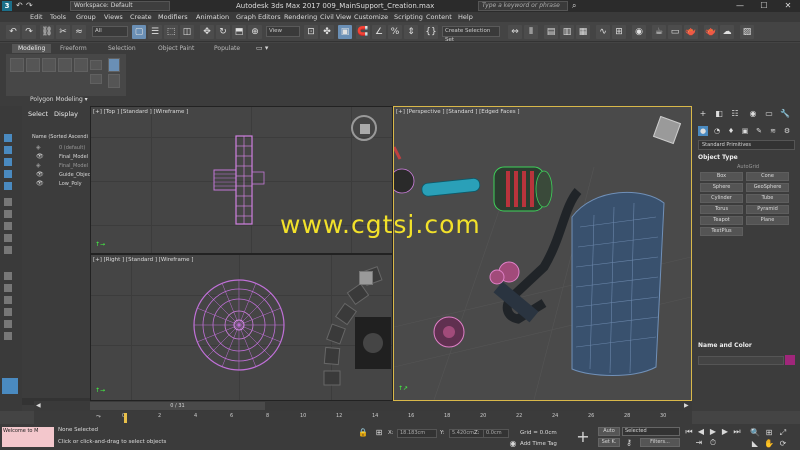 The height and width of the screenshot is (450, 800). What do you see at coordinates (122, 48) in the screenshot?
I see `ribbon-tab-selection: Selection` at bounding box center [122, 48].